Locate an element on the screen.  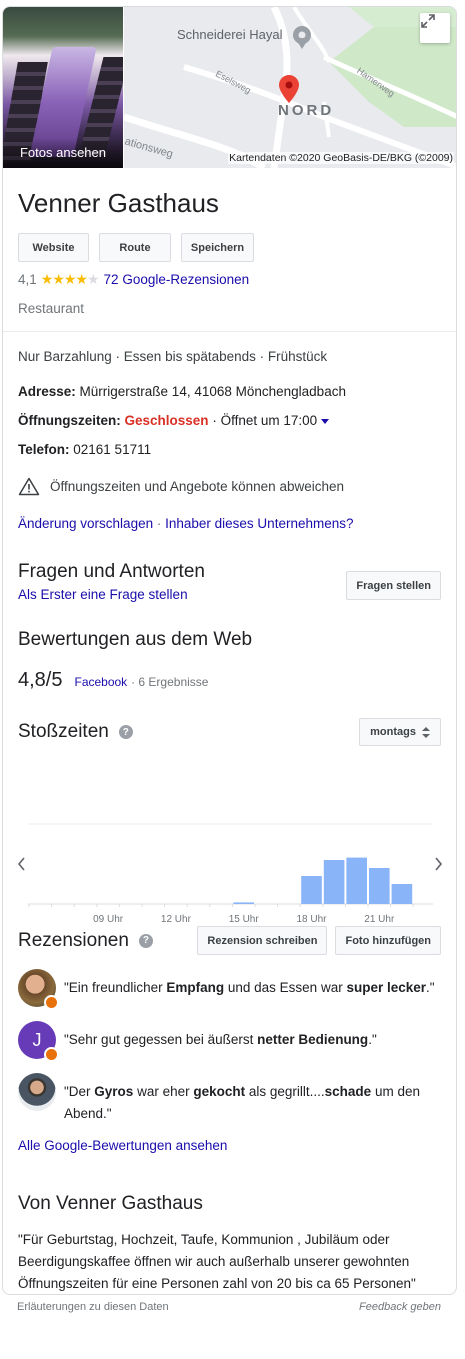
ask-question-button: Fragen stellen is located at coordinates (393, 585).